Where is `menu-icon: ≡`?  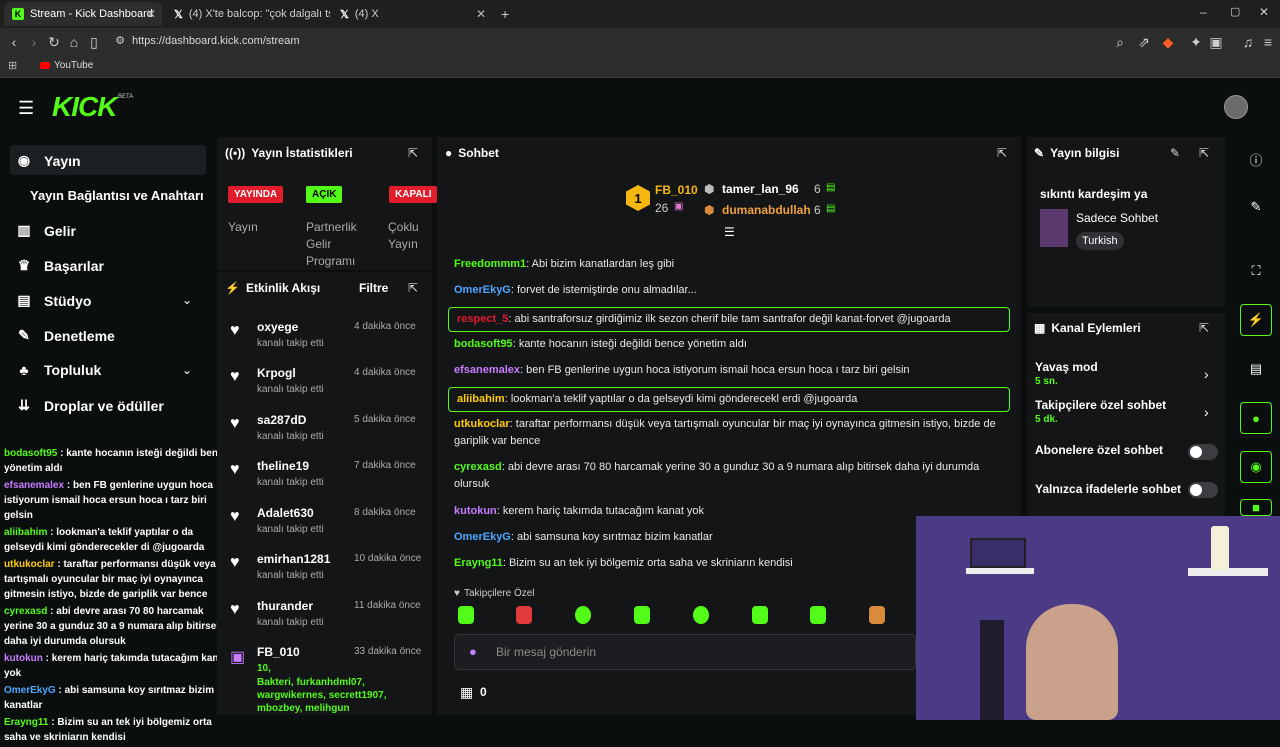
menu-icon: ≡ is located at coordinates (1268, 42).